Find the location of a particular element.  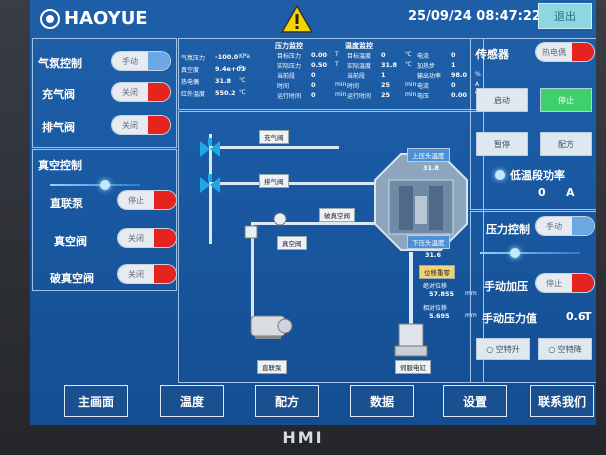

vacuum-valve-icon is located at coordinates (251, 232).